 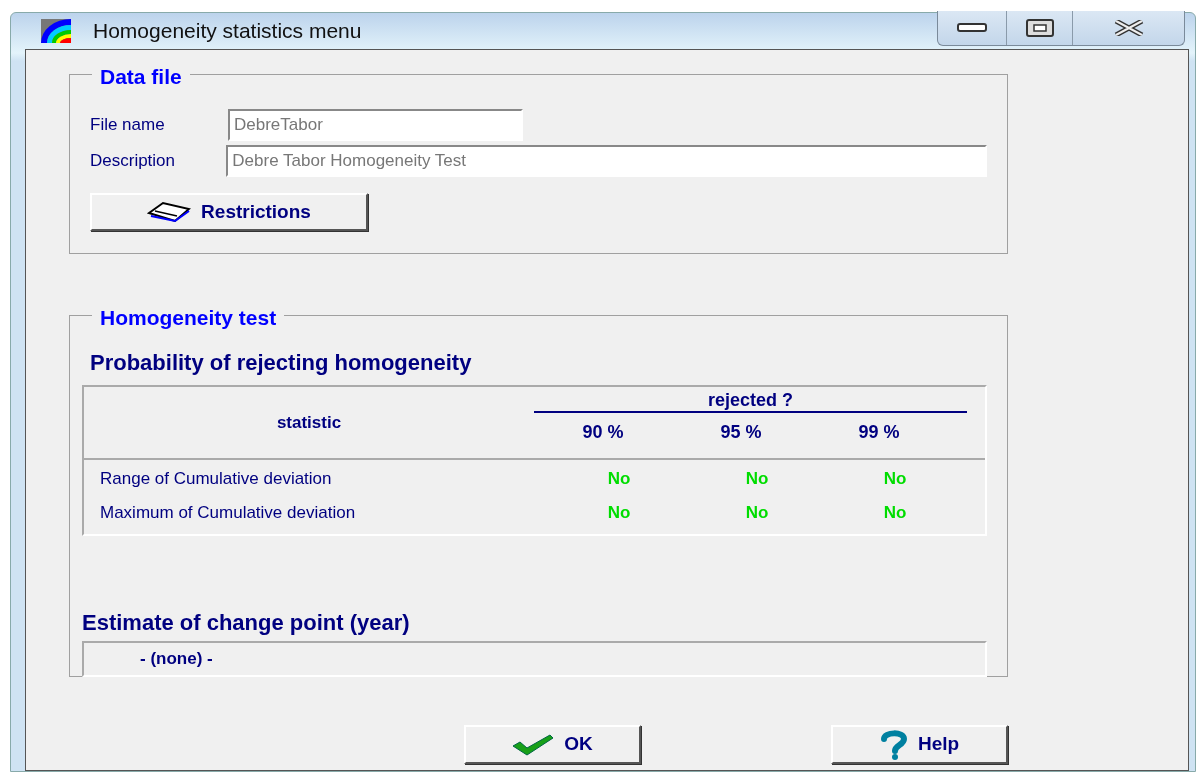 What do you see at coordinates (133, 161) in the screenshot?
I see `field-label: Description` at bounding box center [133, 161].